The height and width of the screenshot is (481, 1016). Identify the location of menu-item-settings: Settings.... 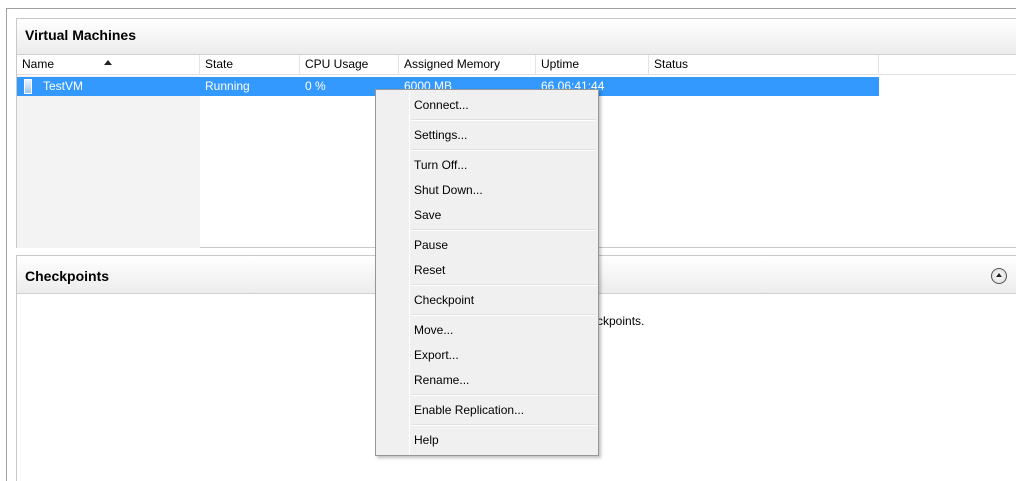
(504, 135).